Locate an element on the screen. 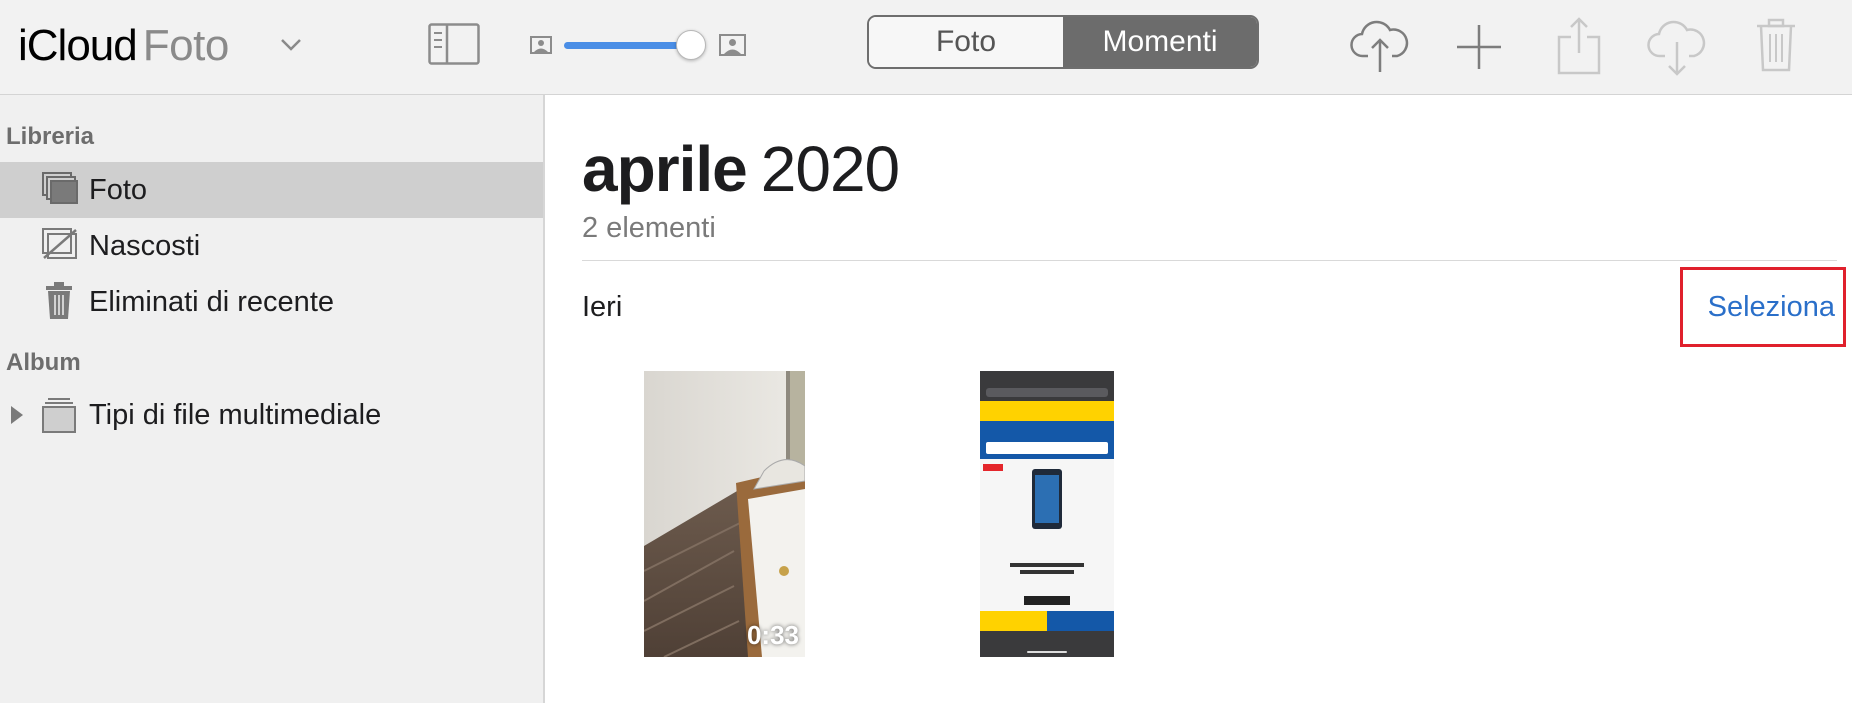 The image size is (1852, 703). video-duration: 0:33 is located at coordinates (772, 635).